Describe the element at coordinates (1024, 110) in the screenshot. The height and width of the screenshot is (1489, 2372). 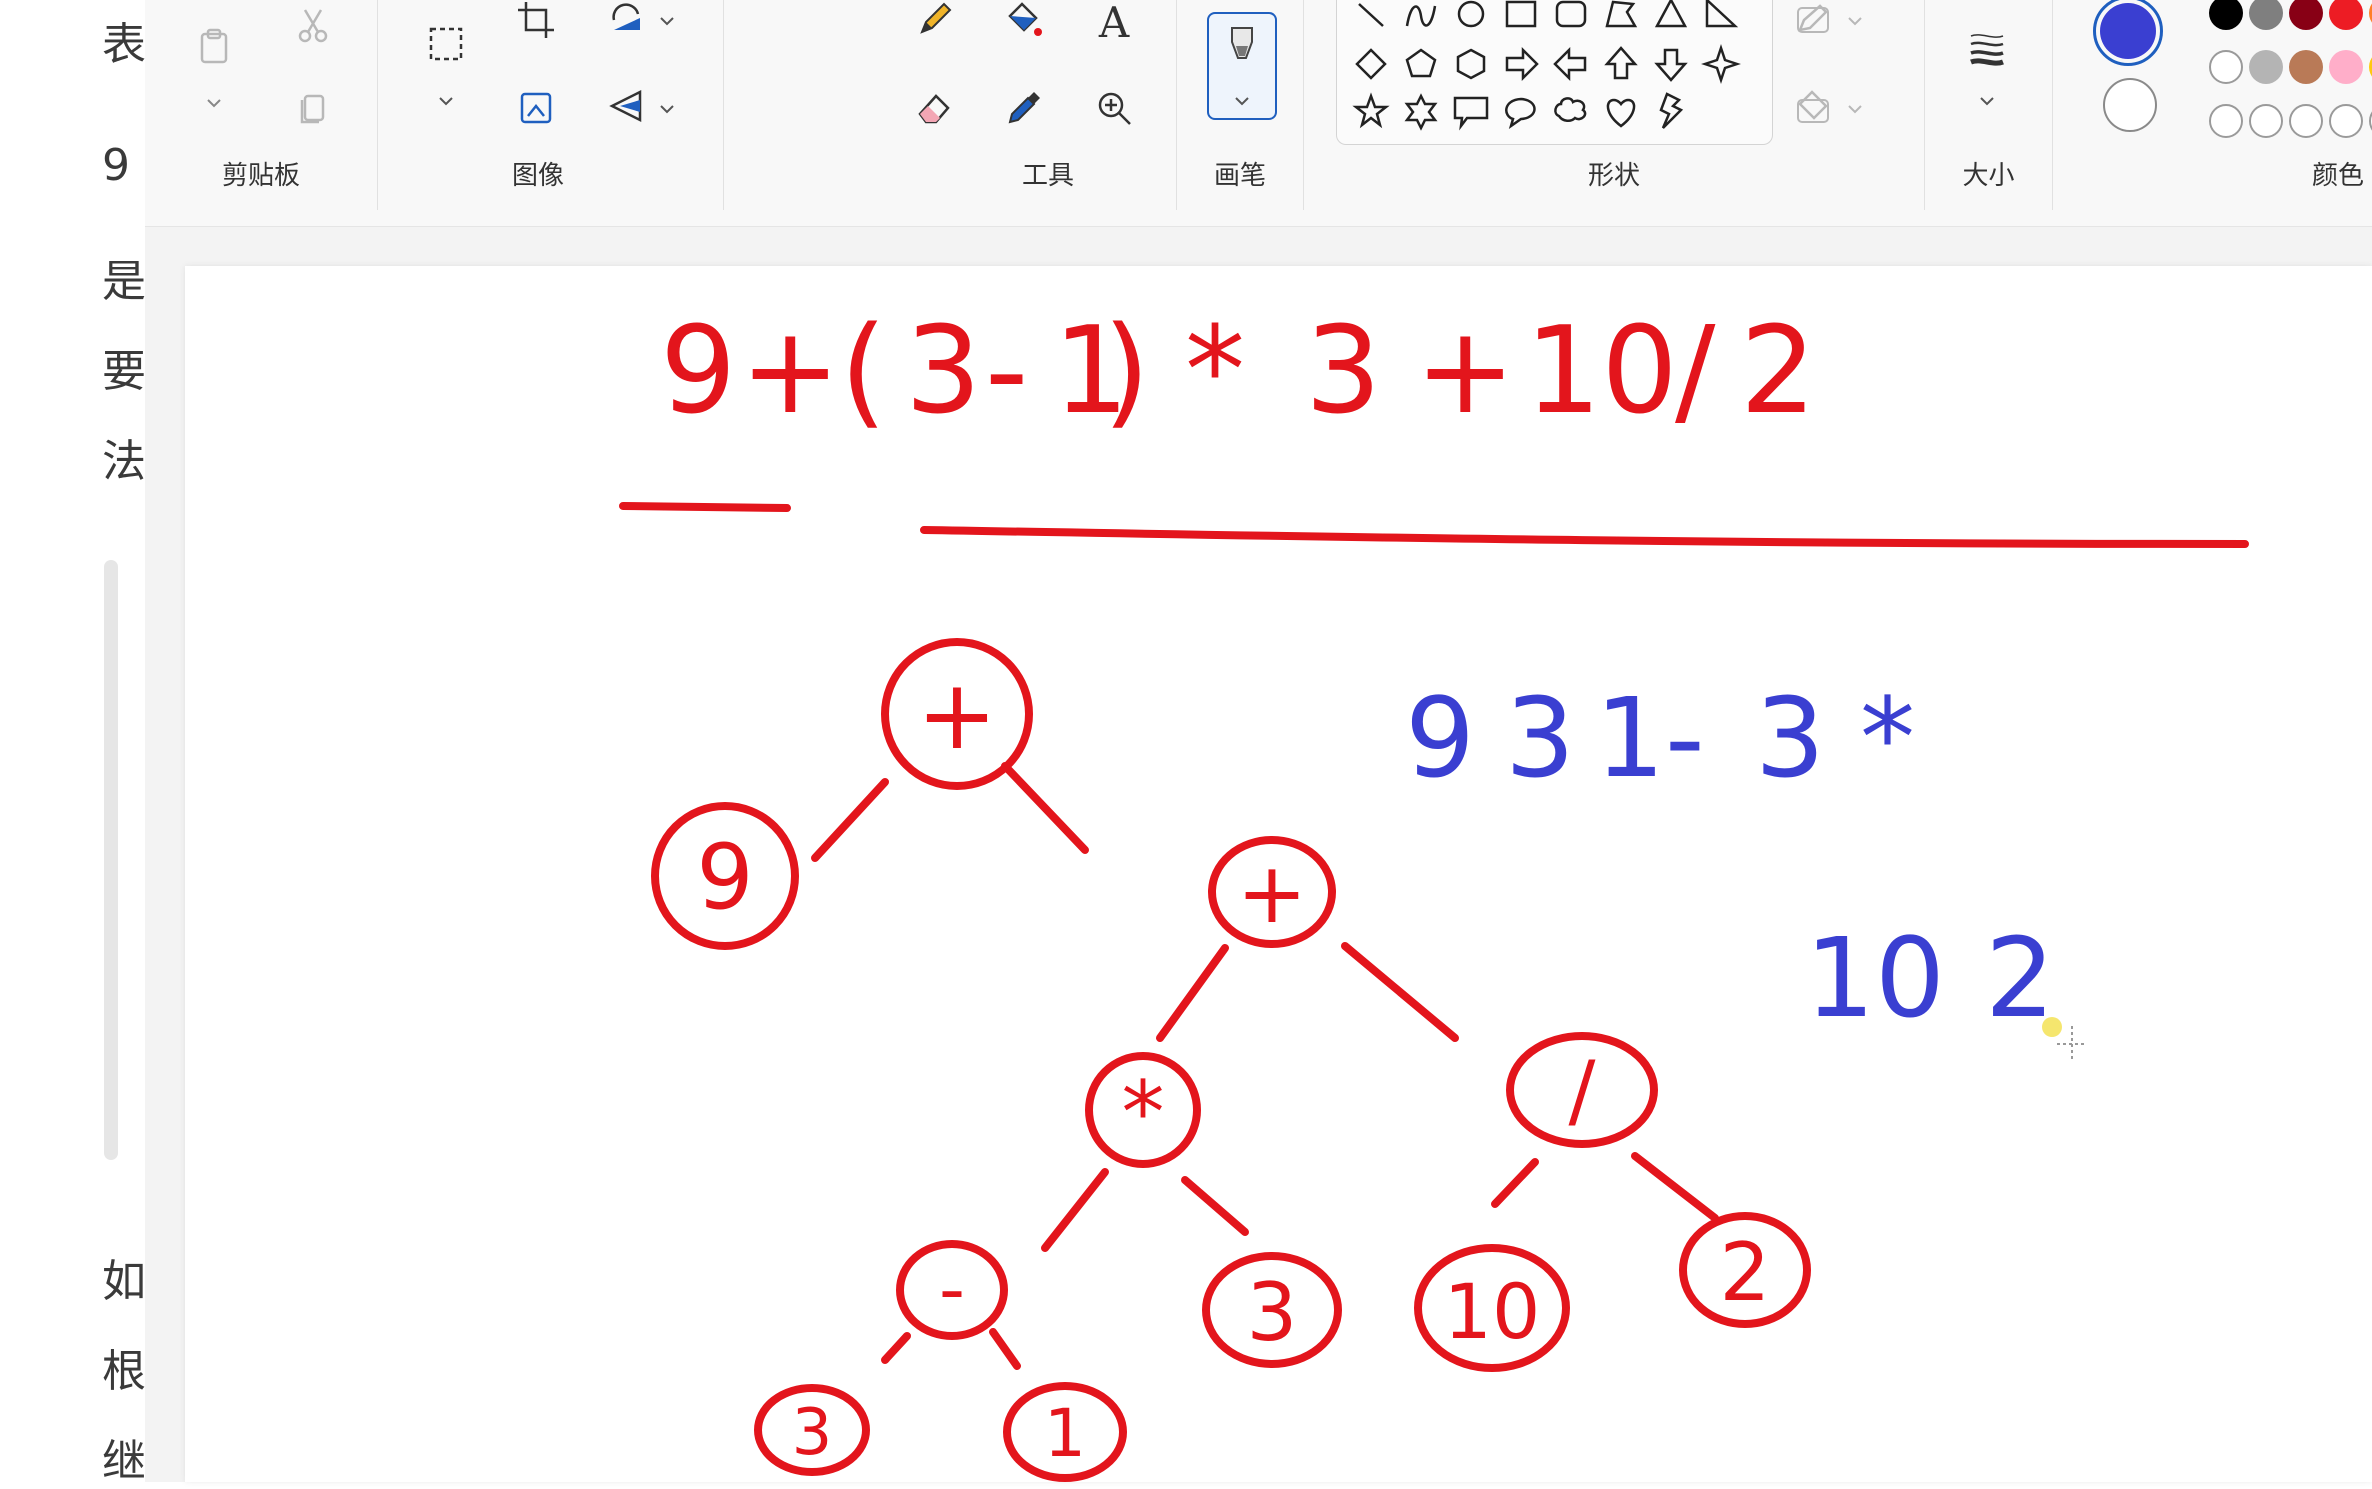
I see `color-picker-button` at that location.